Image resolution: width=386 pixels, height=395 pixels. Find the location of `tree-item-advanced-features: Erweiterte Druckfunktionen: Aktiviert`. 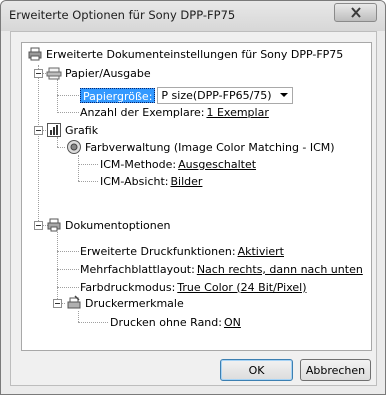

tree-item-advanced-features: Erweiterte Druckfunktionen: Aktiviert is located at coordinates (182, 251).